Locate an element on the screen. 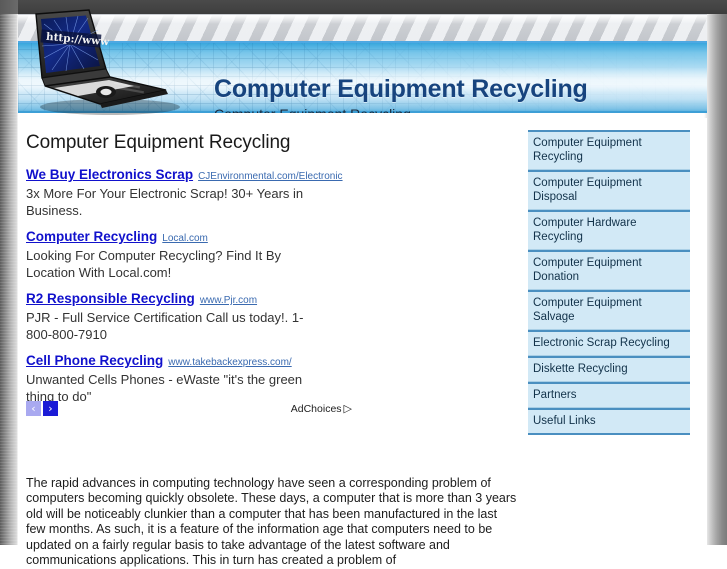  sidebar-item-partners: Partners is located at coordinates (609, 395).